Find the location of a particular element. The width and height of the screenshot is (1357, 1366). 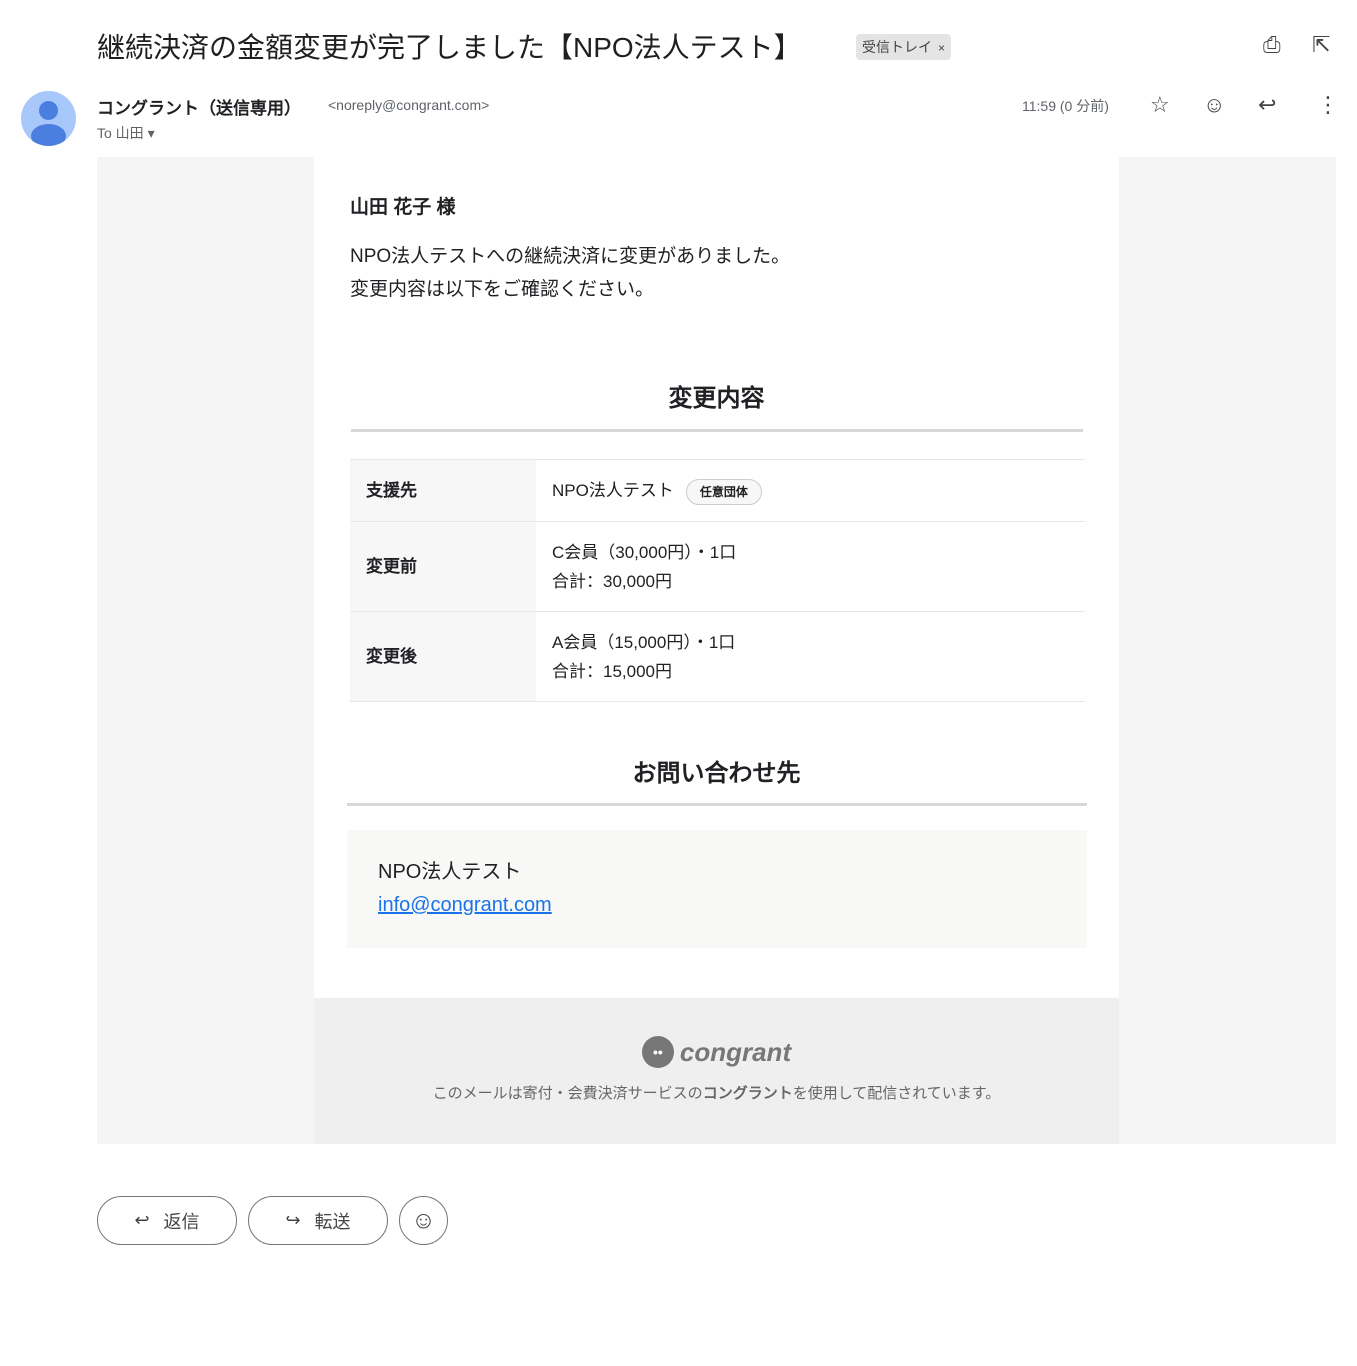

timestamp: 11:59 (0 分前) is located at coordinates (1065, 106).